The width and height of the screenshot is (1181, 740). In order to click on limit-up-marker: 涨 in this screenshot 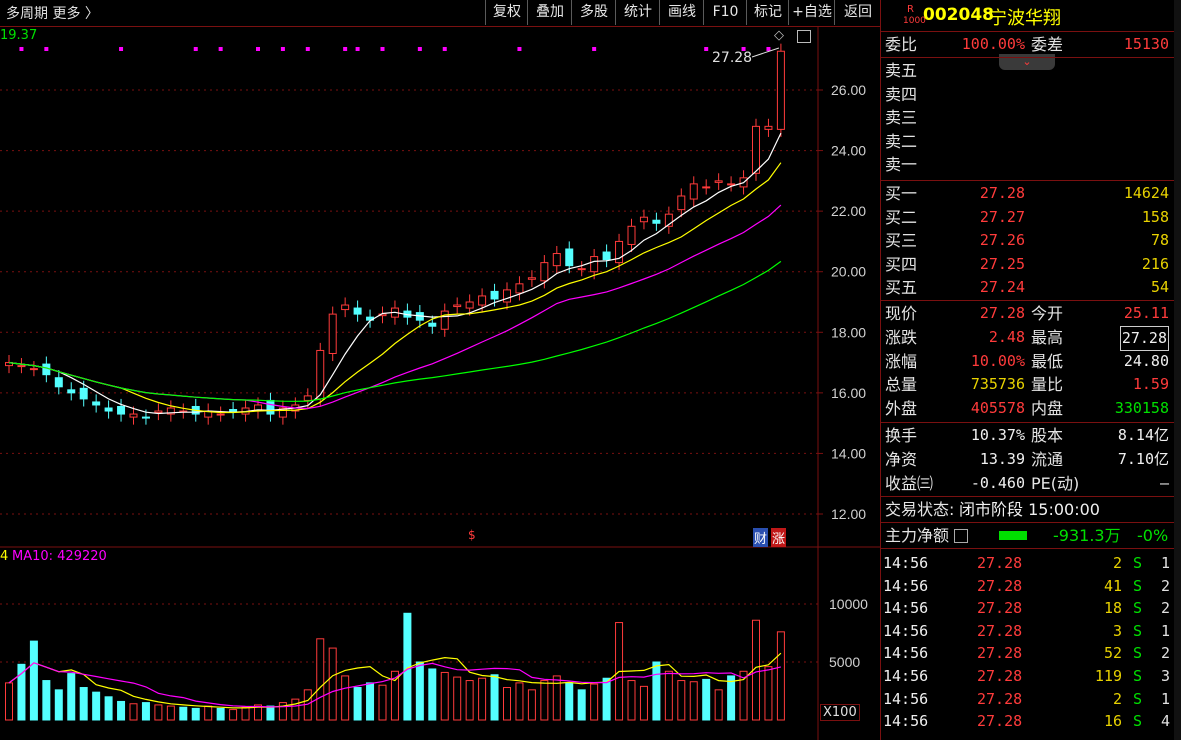, I will do `click(779, 537)`.